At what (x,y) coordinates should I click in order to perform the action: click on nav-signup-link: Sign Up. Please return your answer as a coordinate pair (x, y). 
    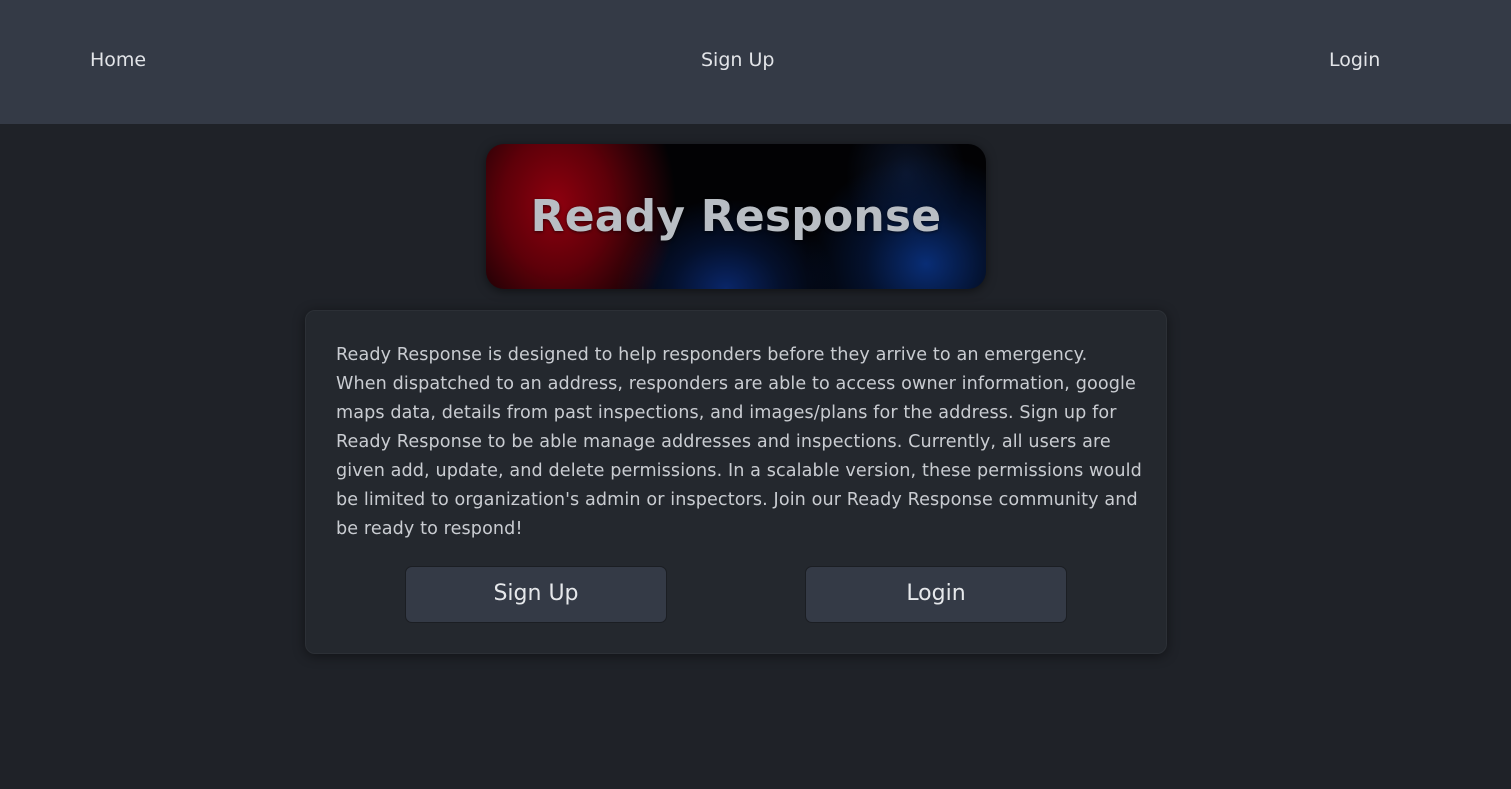
    Looking at the image, I should click on (737, 60).